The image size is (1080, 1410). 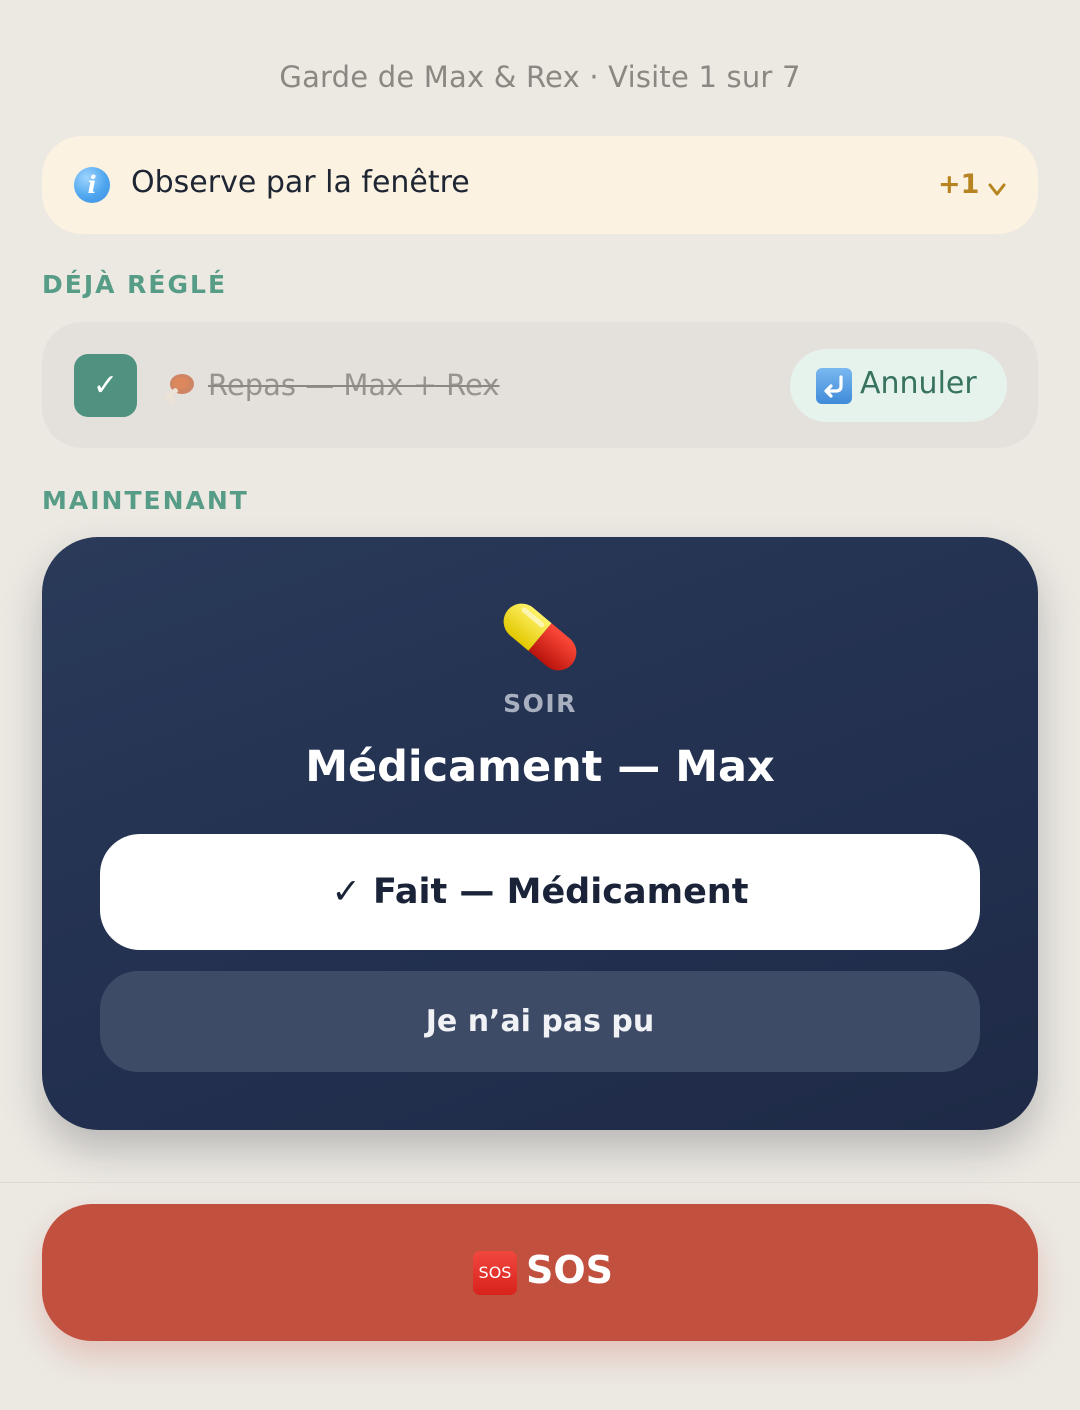 I want to click on section-label-done: DÉJÀ RÉGLÉ, so click(x=135, y=284).